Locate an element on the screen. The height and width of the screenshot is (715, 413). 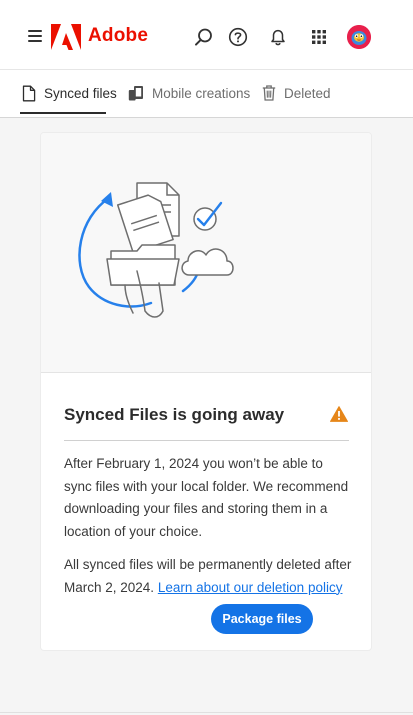
deletion-policy-link: Learn about our deletion policy is located at coordinates (250, 587).